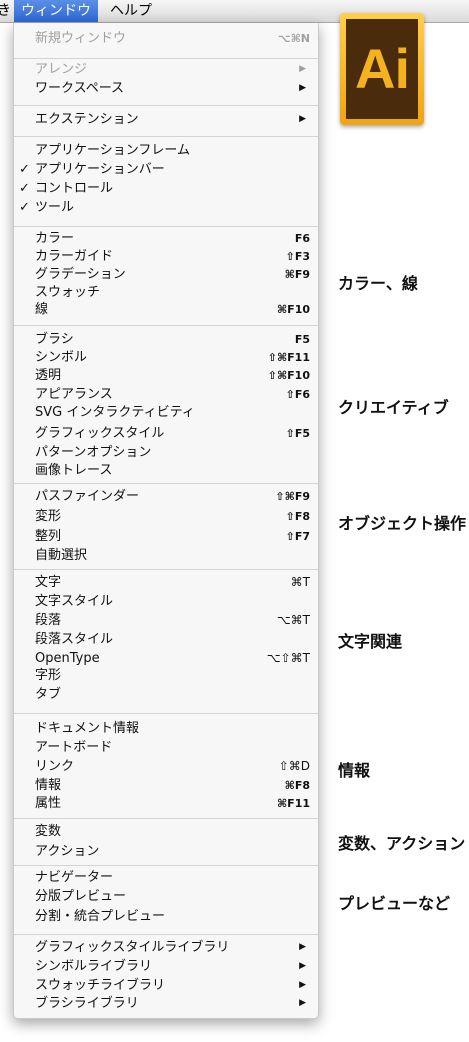 The height and width of the screenshot is (1042, 469). What do you see at coordinates (48, 620) in the screenshot?
I see `menu-item-label: 段落` at bounding box center [48, 620].